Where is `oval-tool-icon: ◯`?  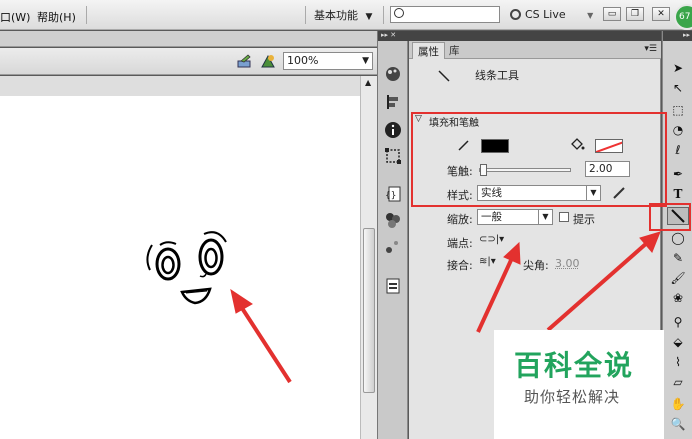
oval-tool-icon: ◯ is located at coordinates (678, 238).